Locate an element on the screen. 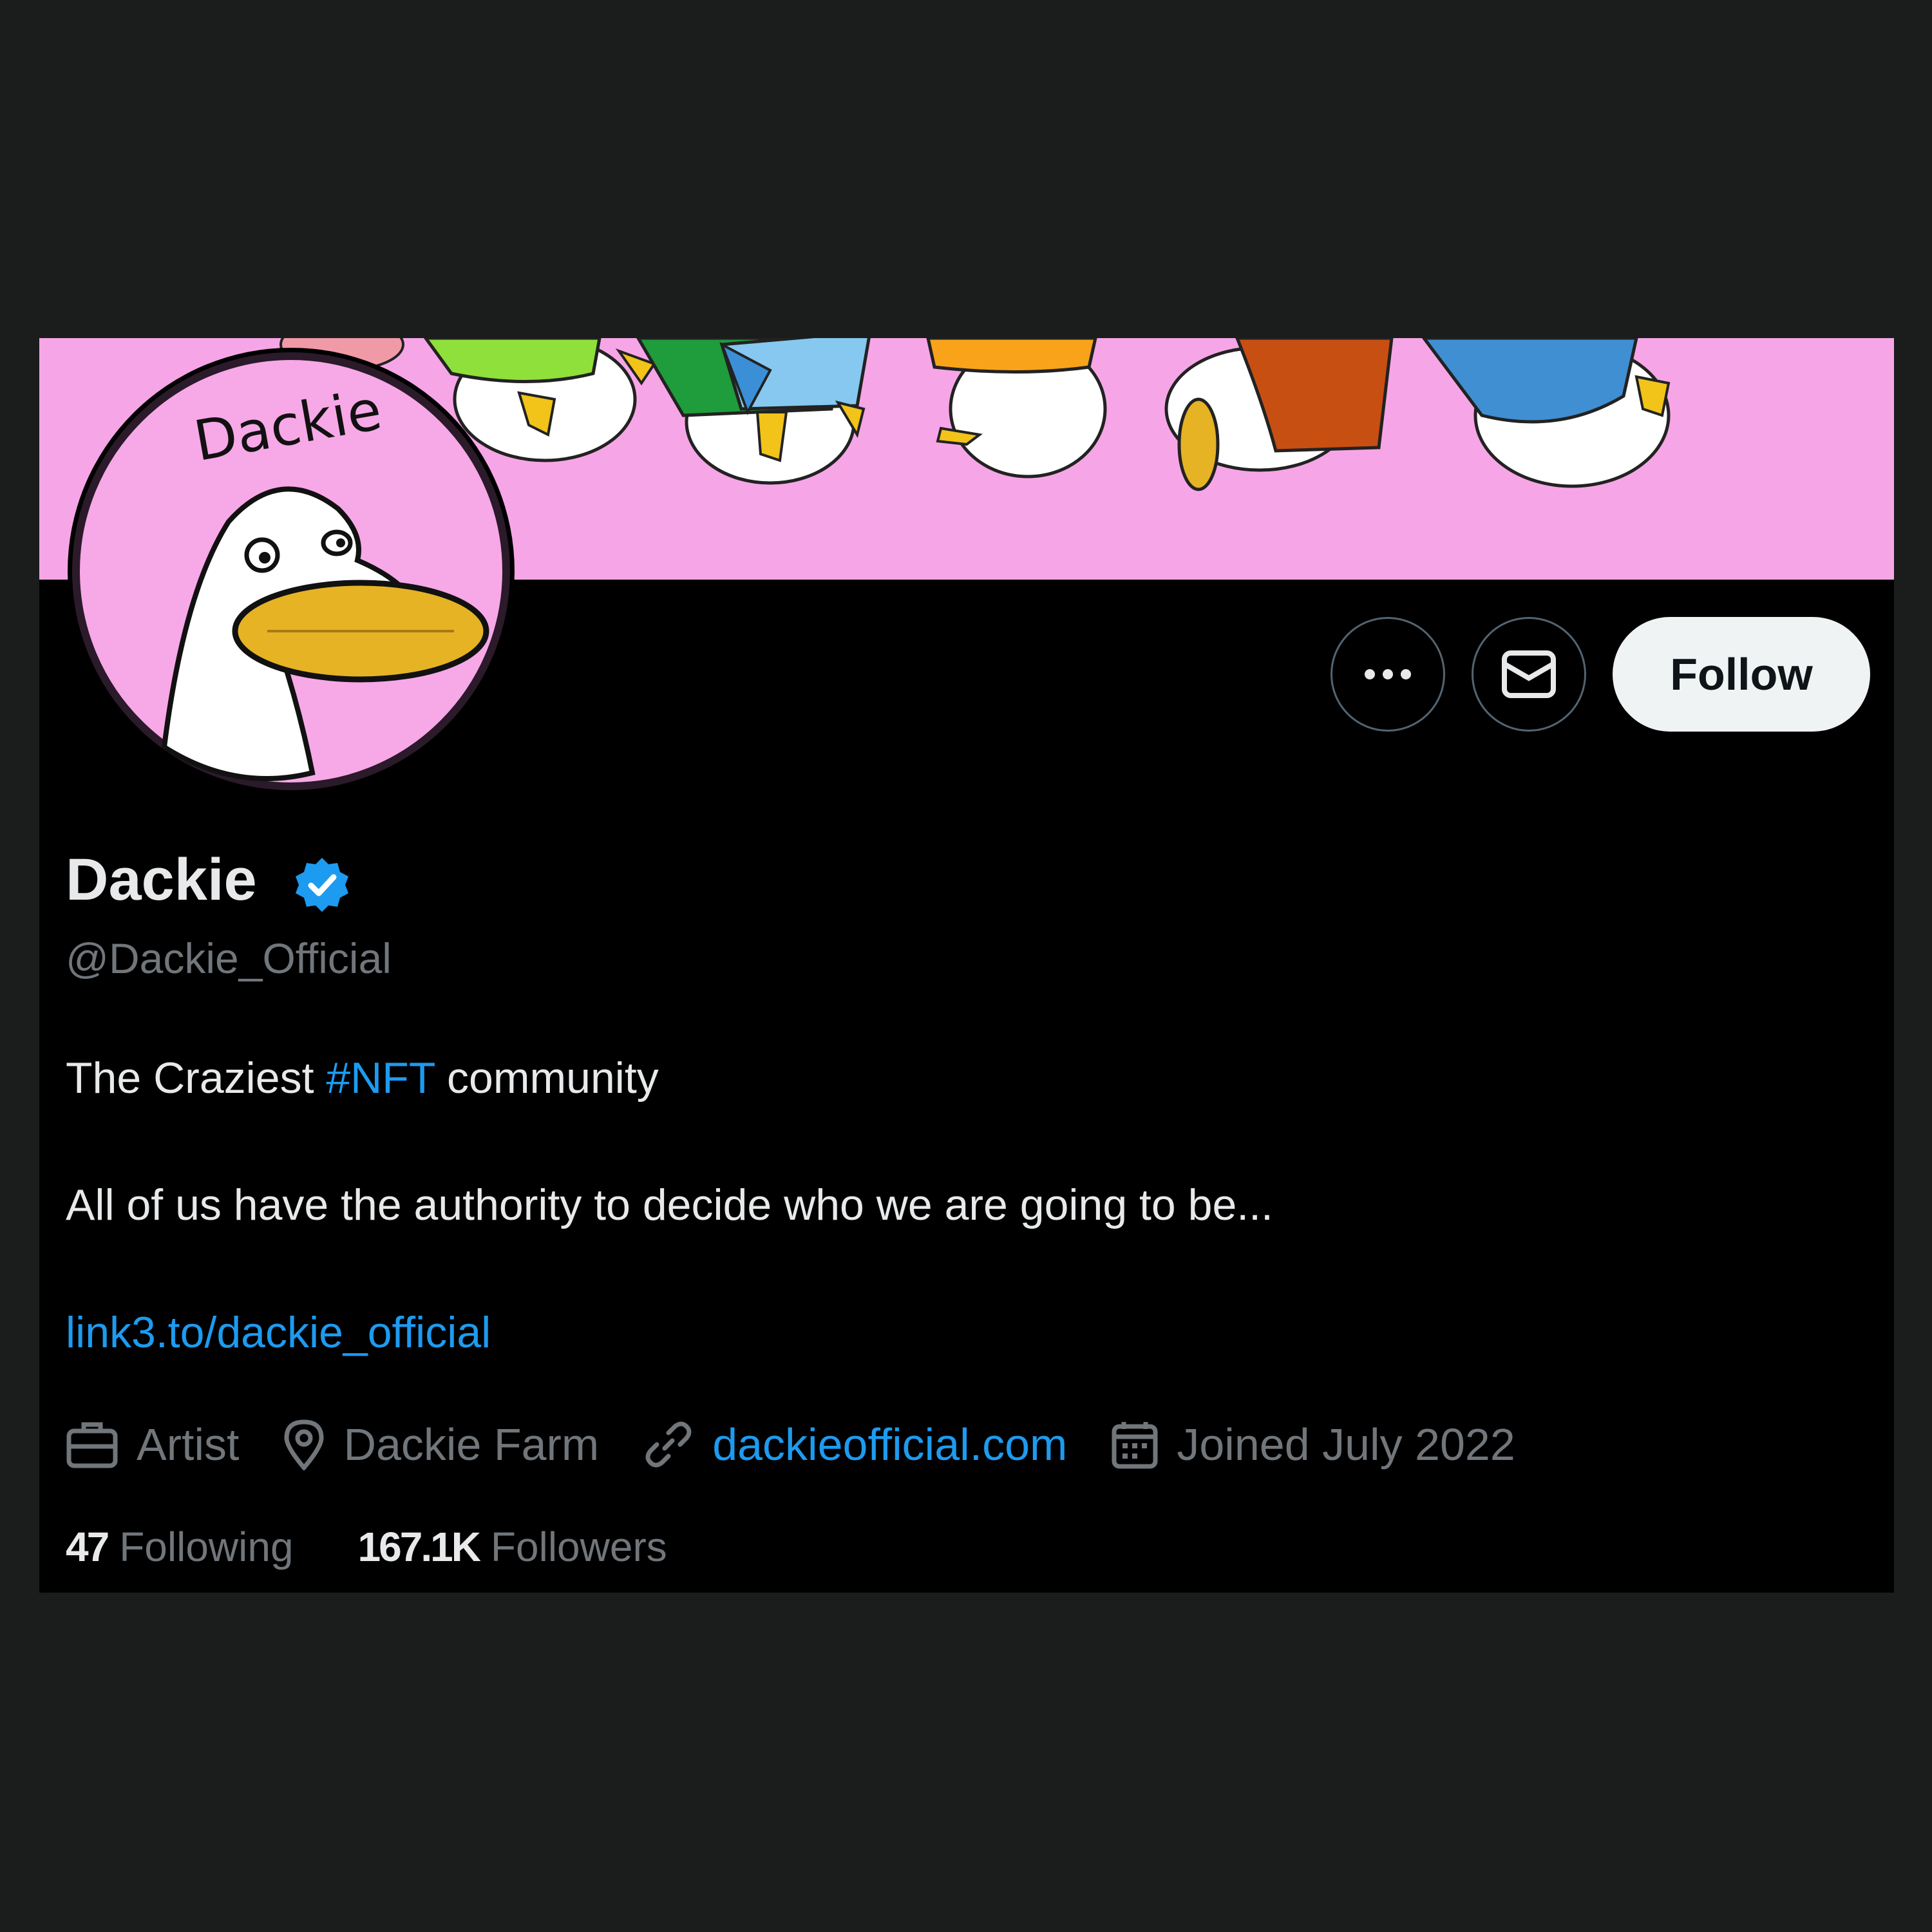 The width and height of the screenshot is (1932, 1932). briefcase-icon is located at coordinates (92, 1445).